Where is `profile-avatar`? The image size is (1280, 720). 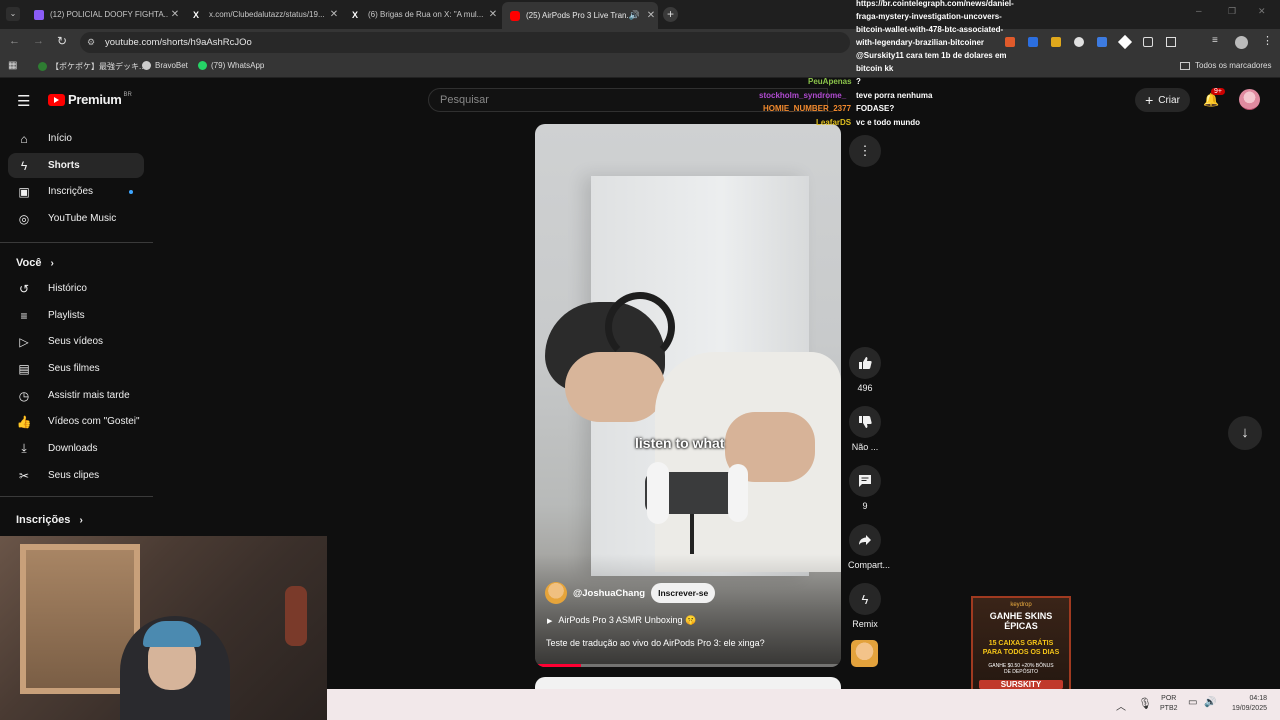 profile-avatar is located at coordinates (1241, 42).